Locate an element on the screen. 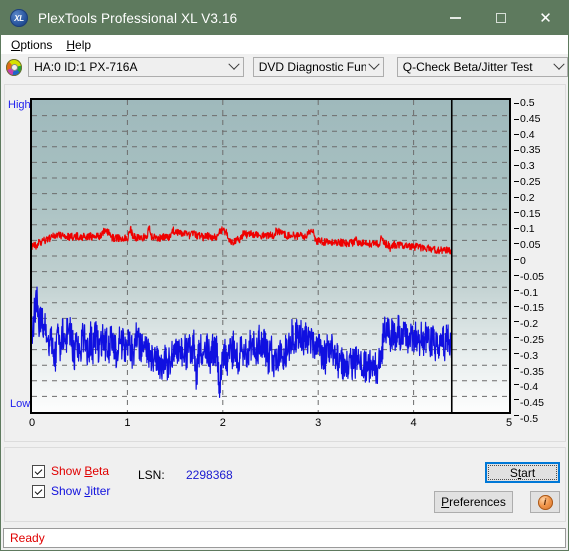 Image resolution: width=569 pixels, height=551 pixels. y-axis-tick: 0.3 is located at coordinates (527, 166).